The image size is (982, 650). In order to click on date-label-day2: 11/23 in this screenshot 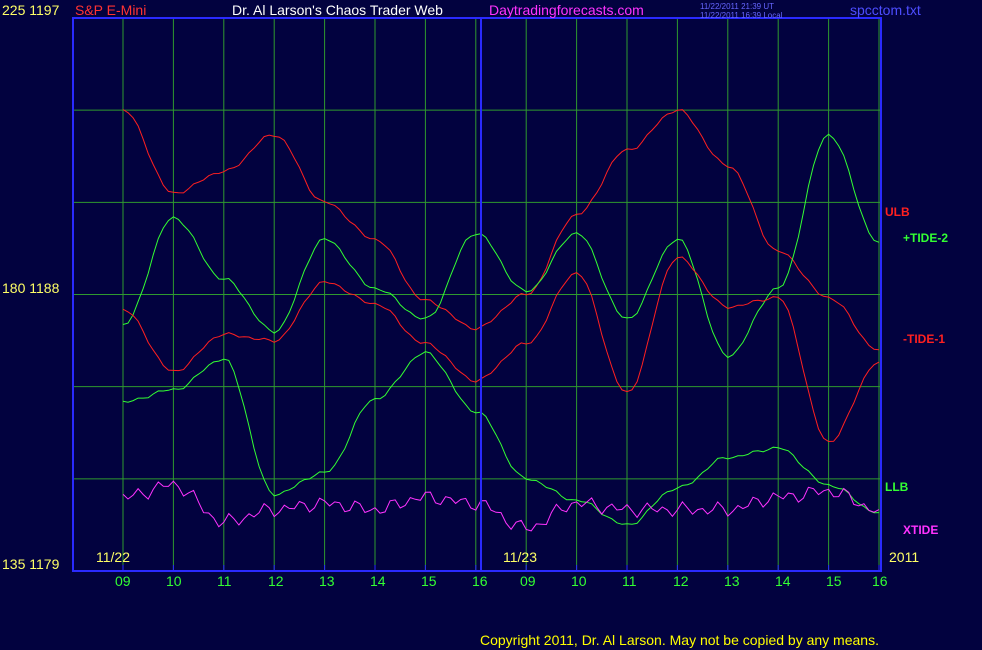, I will do `click(520, 557)`.